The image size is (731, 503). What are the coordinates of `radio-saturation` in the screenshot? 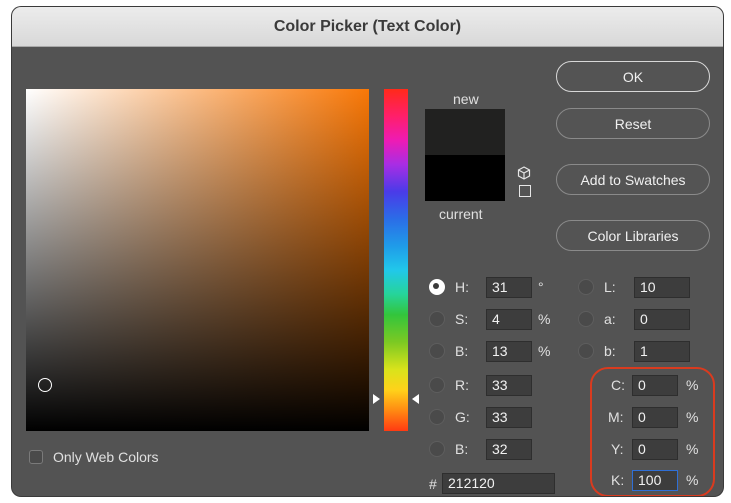 It's located at (437, 319).